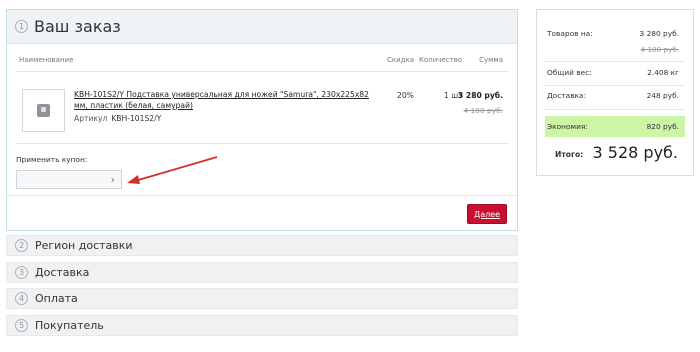 The height and width of the screenshot is (352, 700). I want to click on step-buyer: 5 Покупатель, so click(262, 325).